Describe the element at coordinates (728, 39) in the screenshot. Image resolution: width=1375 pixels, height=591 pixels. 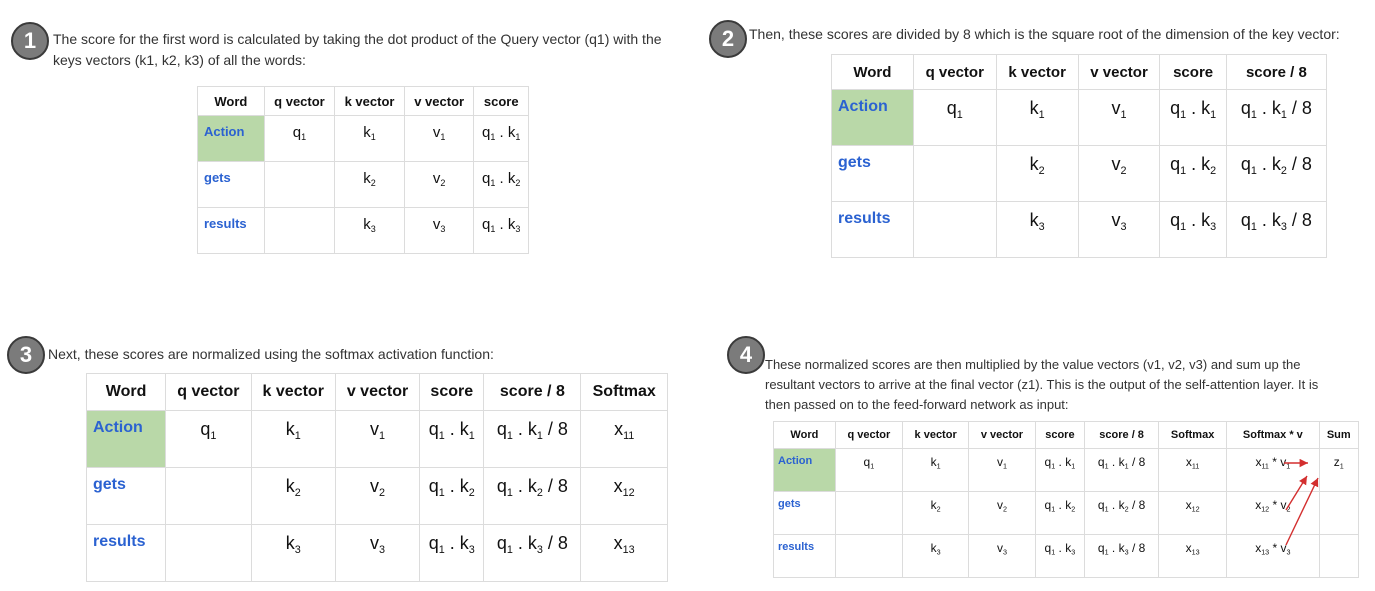
I see `step-2-badge: 2` at that location.